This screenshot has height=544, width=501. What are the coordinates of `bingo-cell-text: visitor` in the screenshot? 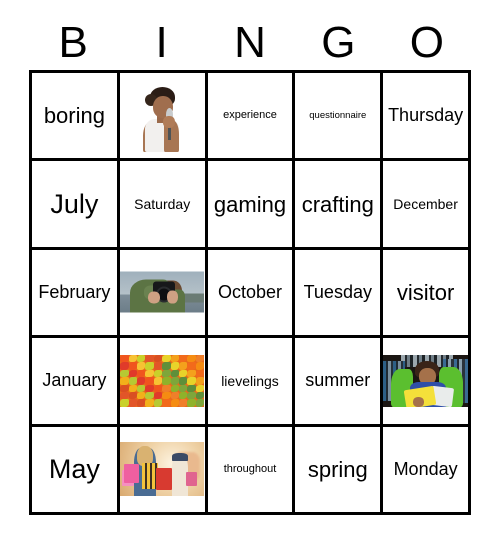 It's located at (425, 292).